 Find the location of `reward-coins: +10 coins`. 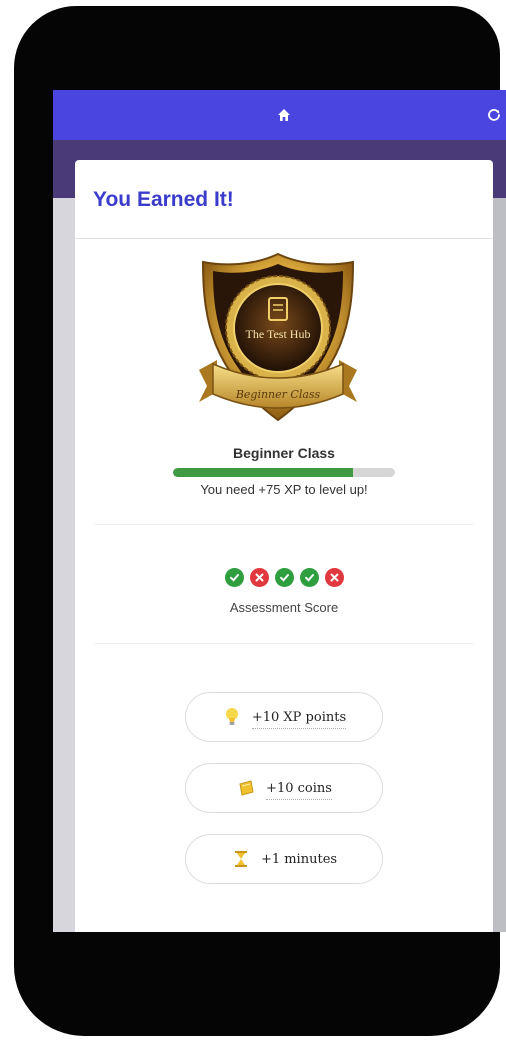

reward-coins: +10 coins is located at coordinates (284, 788).